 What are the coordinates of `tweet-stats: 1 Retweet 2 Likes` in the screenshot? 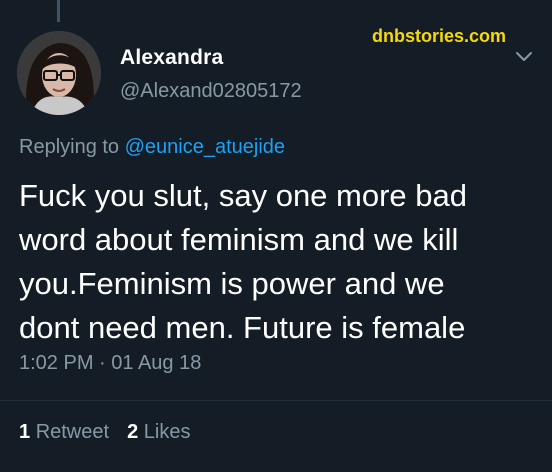 It's located at (104, 432).